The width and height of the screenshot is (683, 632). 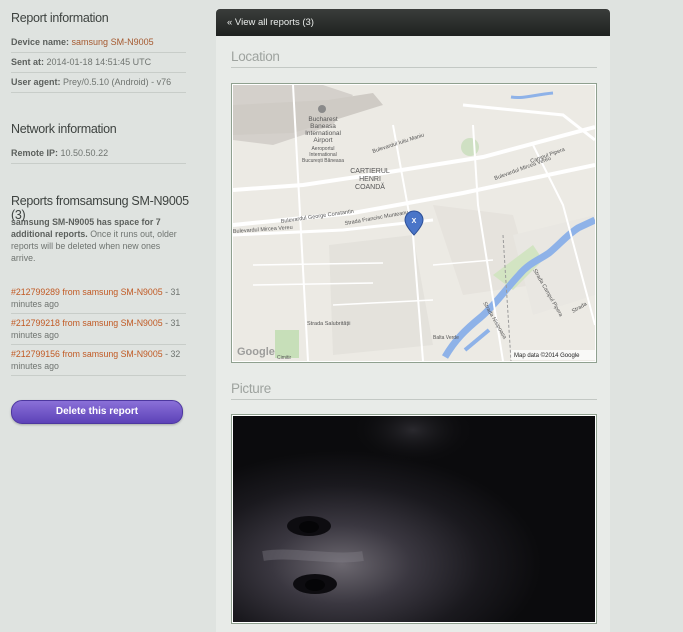 I want to click on street-label: Cimitir, so click(x=284, y=358).